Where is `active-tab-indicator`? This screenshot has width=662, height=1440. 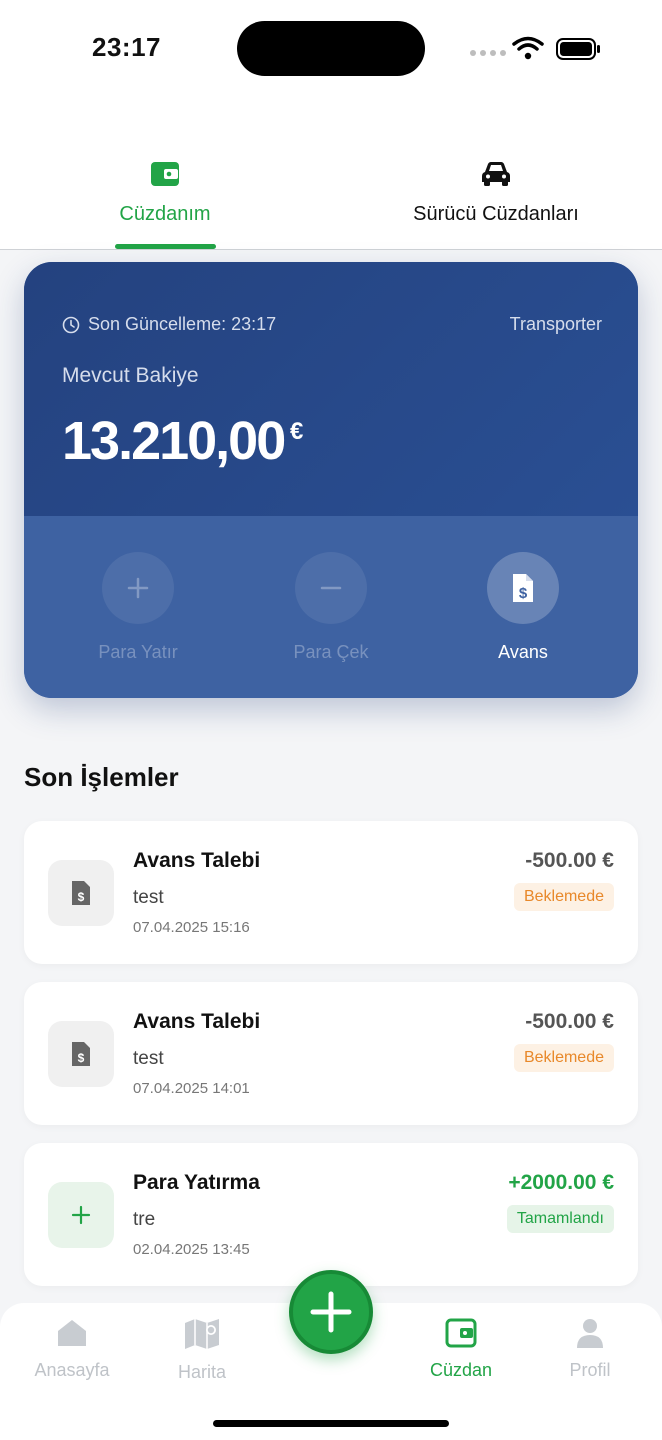
active-tab-indicator is located at coordinates (165, 246).